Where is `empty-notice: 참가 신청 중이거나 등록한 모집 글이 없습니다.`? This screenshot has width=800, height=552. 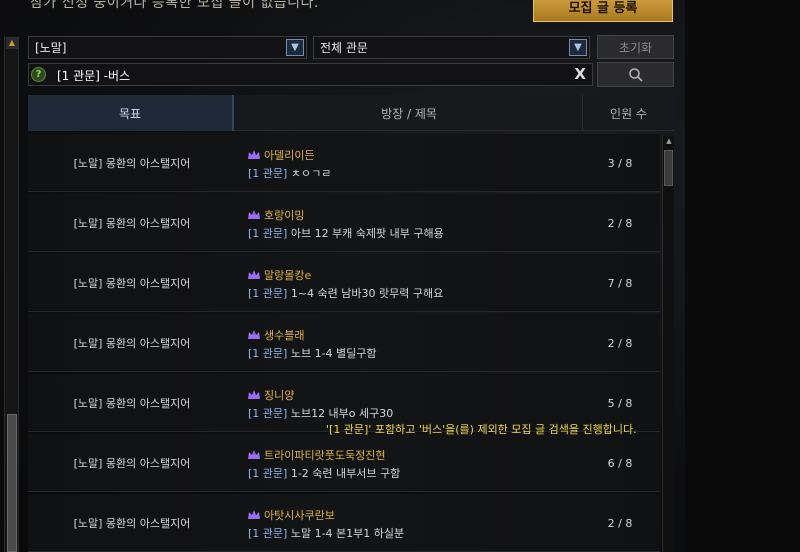 empty-notice: 참가 신청 중이거나 등록한 모집 글이 없습니다. is located at coordinates (174, 5).